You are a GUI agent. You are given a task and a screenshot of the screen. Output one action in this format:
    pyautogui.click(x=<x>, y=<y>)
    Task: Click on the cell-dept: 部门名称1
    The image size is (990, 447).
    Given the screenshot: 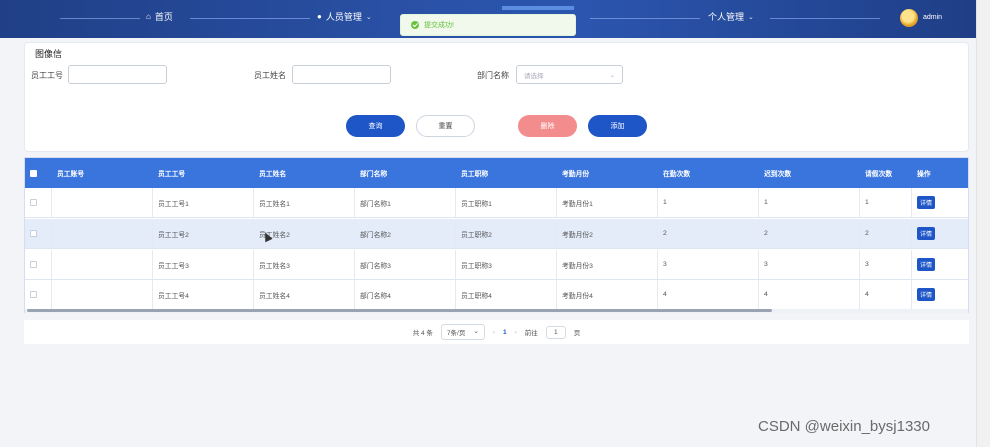 What is the action you would take?
    pyautogui.click(x=405, y=202)
    